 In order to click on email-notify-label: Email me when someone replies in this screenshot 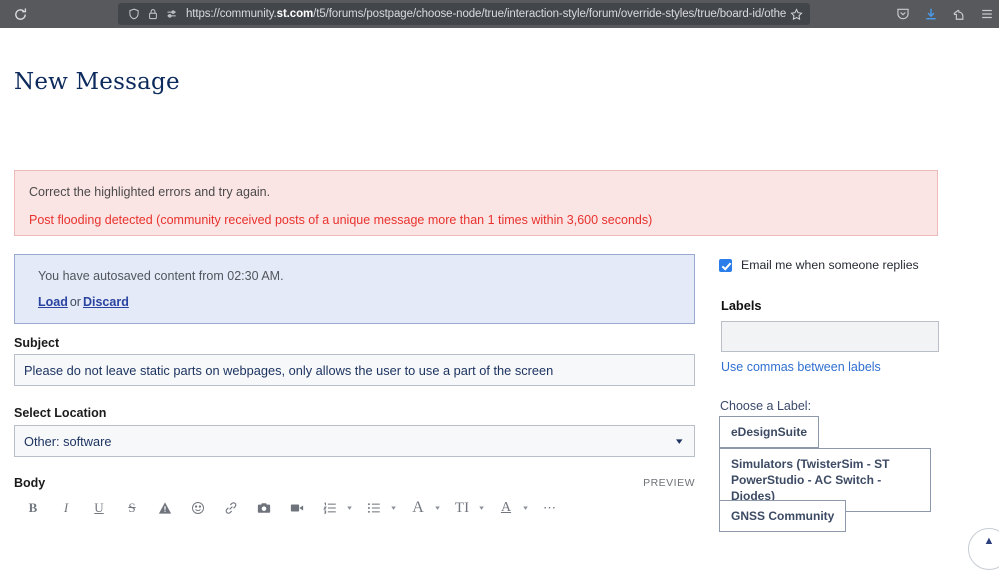, I will do `click(830, 265)`.